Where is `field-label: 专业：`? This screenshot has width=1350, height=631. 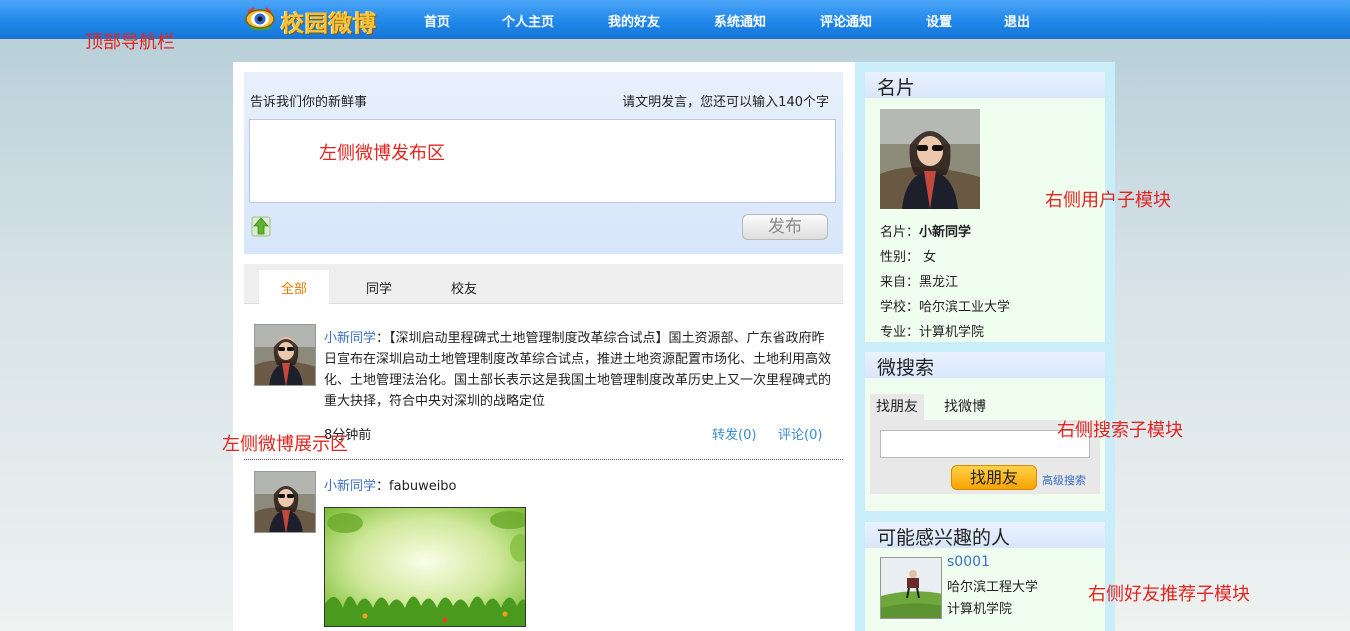 field-label: 专业： is located at coordinates (900, 332).